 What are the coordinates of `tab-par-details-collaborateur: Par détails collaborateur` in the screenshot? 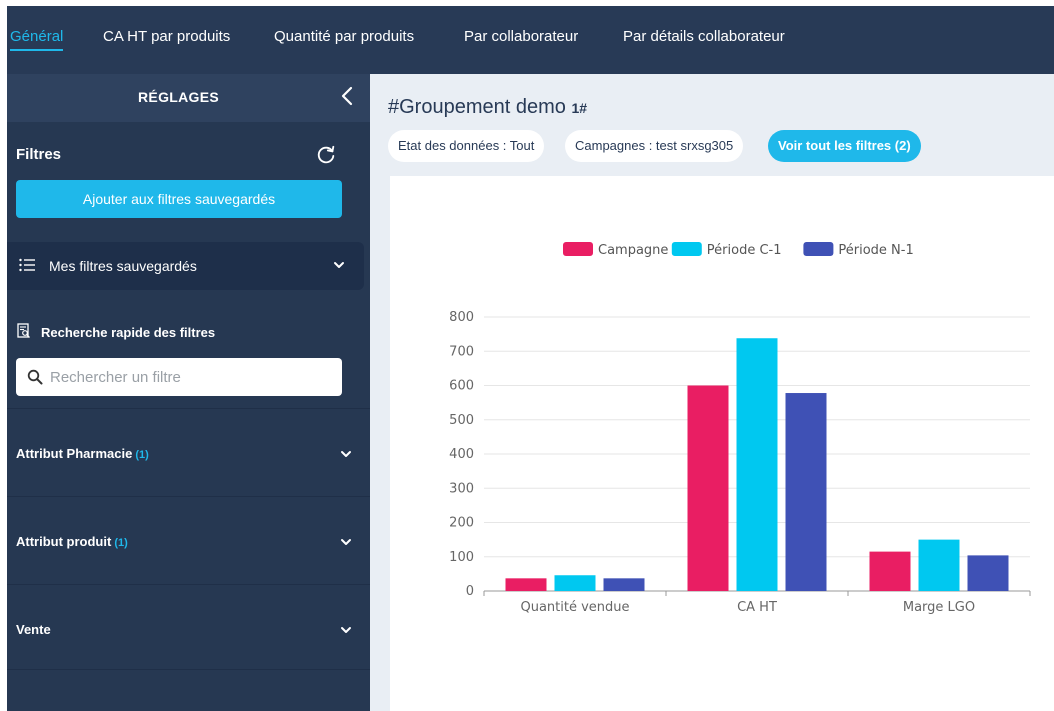 It's located at (704, 36).